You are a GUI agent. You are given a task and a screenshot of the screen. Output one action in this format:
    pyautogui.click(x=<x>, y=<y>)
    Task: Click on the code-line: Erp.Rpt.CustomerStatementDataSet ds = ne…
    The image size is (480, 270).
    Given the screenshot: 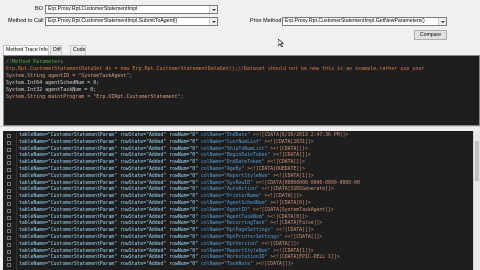 What is the action you would take?
    pyautogui.click(x=215, y=69)
    